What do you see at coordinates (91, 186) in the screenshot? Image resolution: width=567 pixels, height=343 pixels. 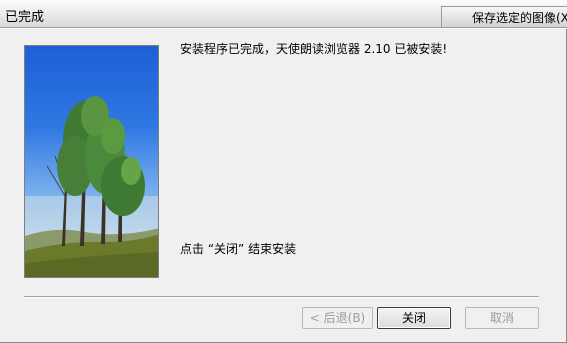 I see `tree-landscape-illustration` at bounding box center [91, 186].